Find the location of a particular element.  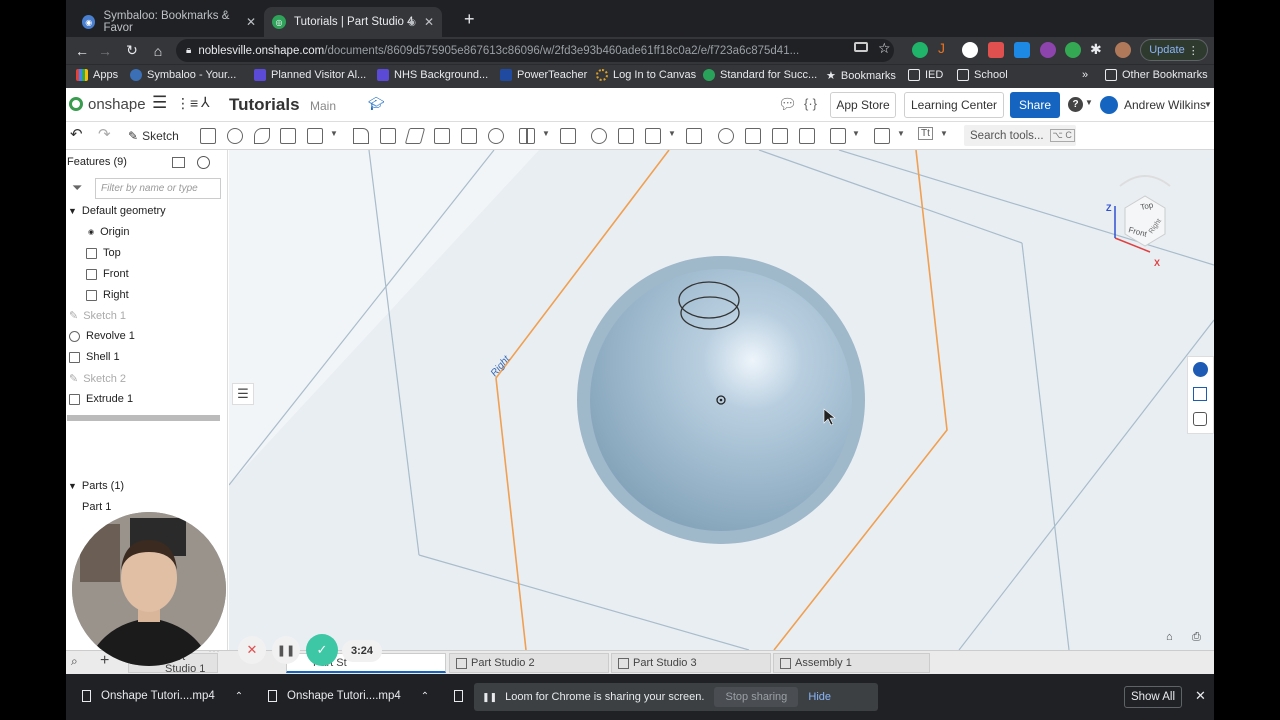

home-icon: ⌂ is located at coordinates (158, 51).